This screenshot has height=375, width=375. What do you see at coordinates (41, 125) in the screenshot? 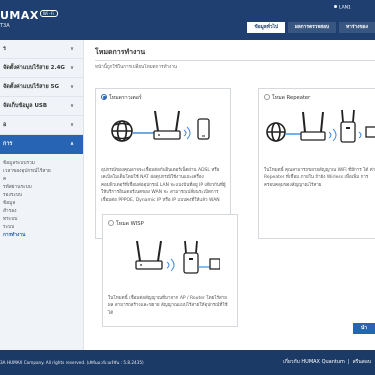
I see `sidebar-item-other: อ ∨` at bounding box center [41, 125].